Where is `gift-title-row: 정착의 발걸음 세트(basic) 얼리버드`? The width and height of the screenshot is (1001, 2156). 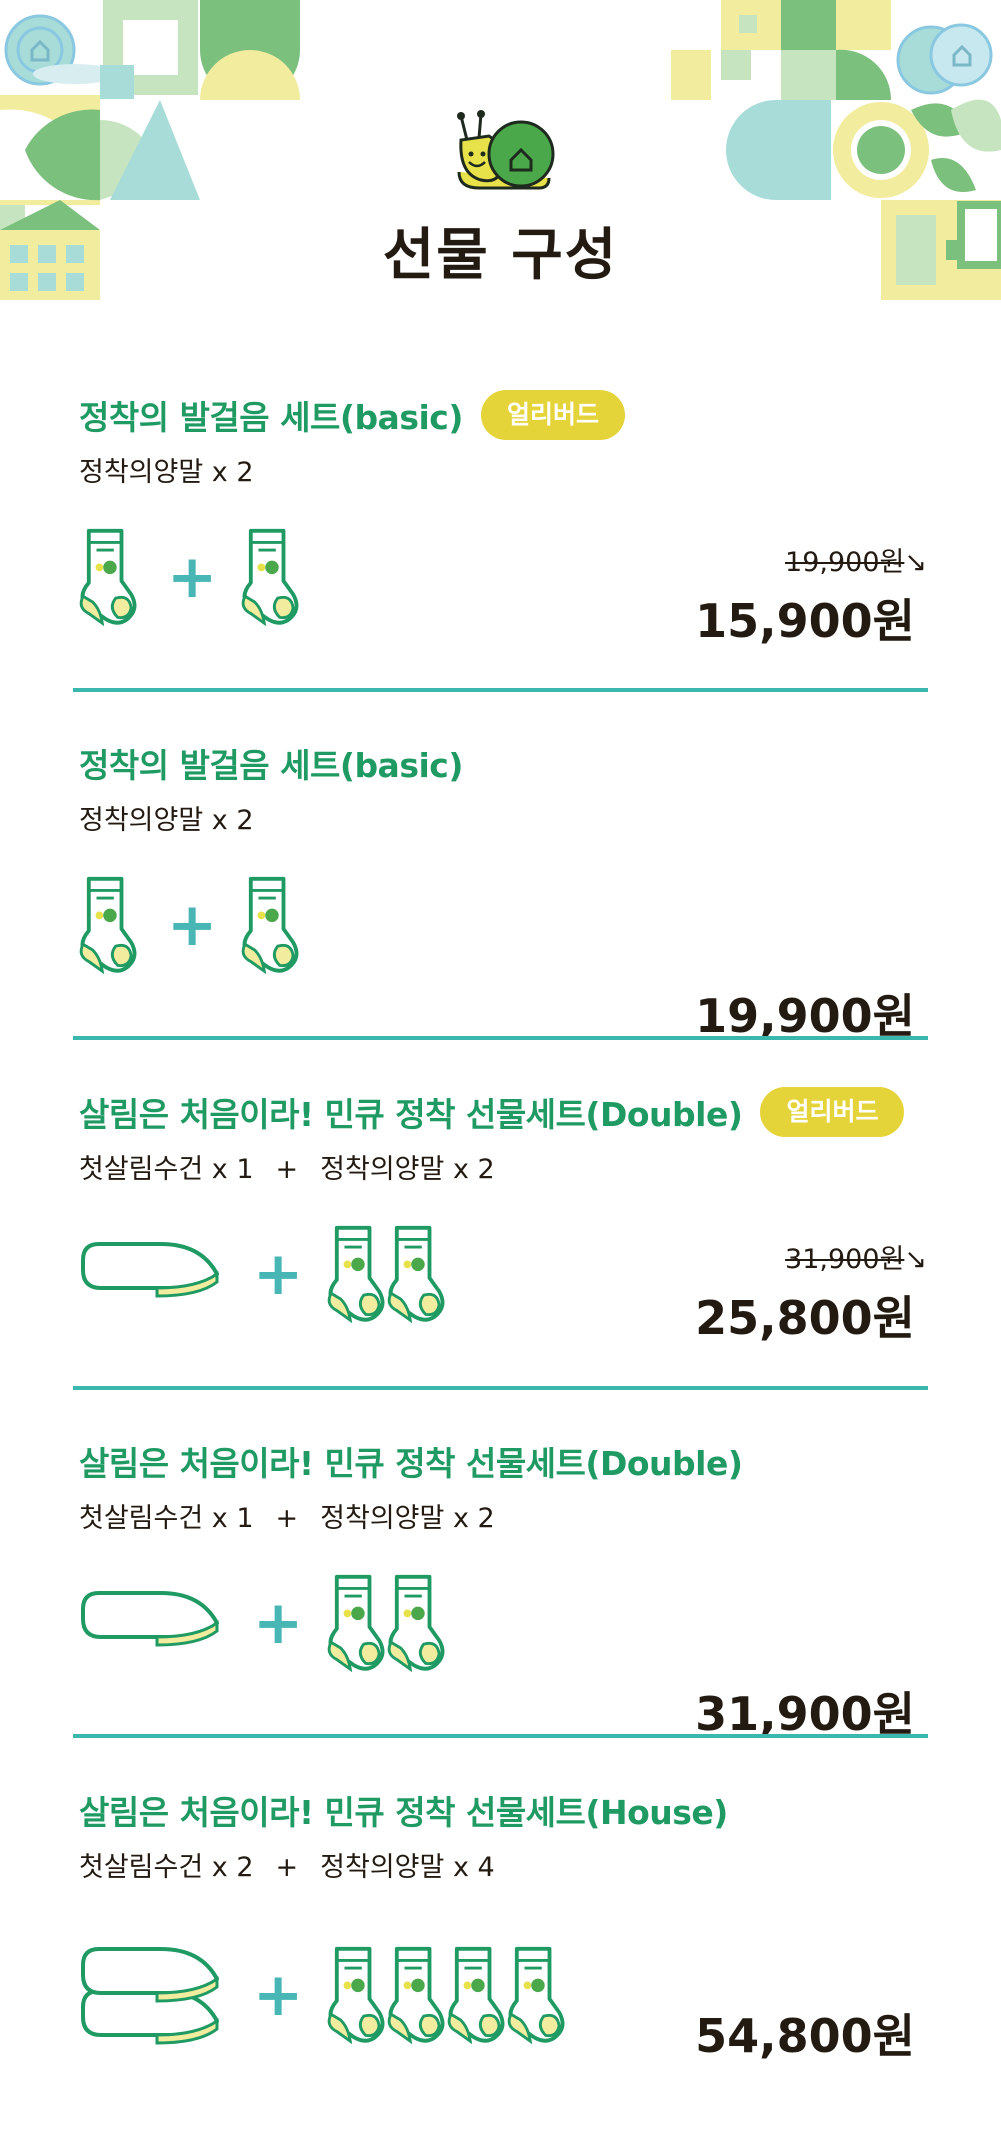 gift-title-row: 정착의 발걸음 세트(basic) 얼리버드 is located at coordinates (352, 415).